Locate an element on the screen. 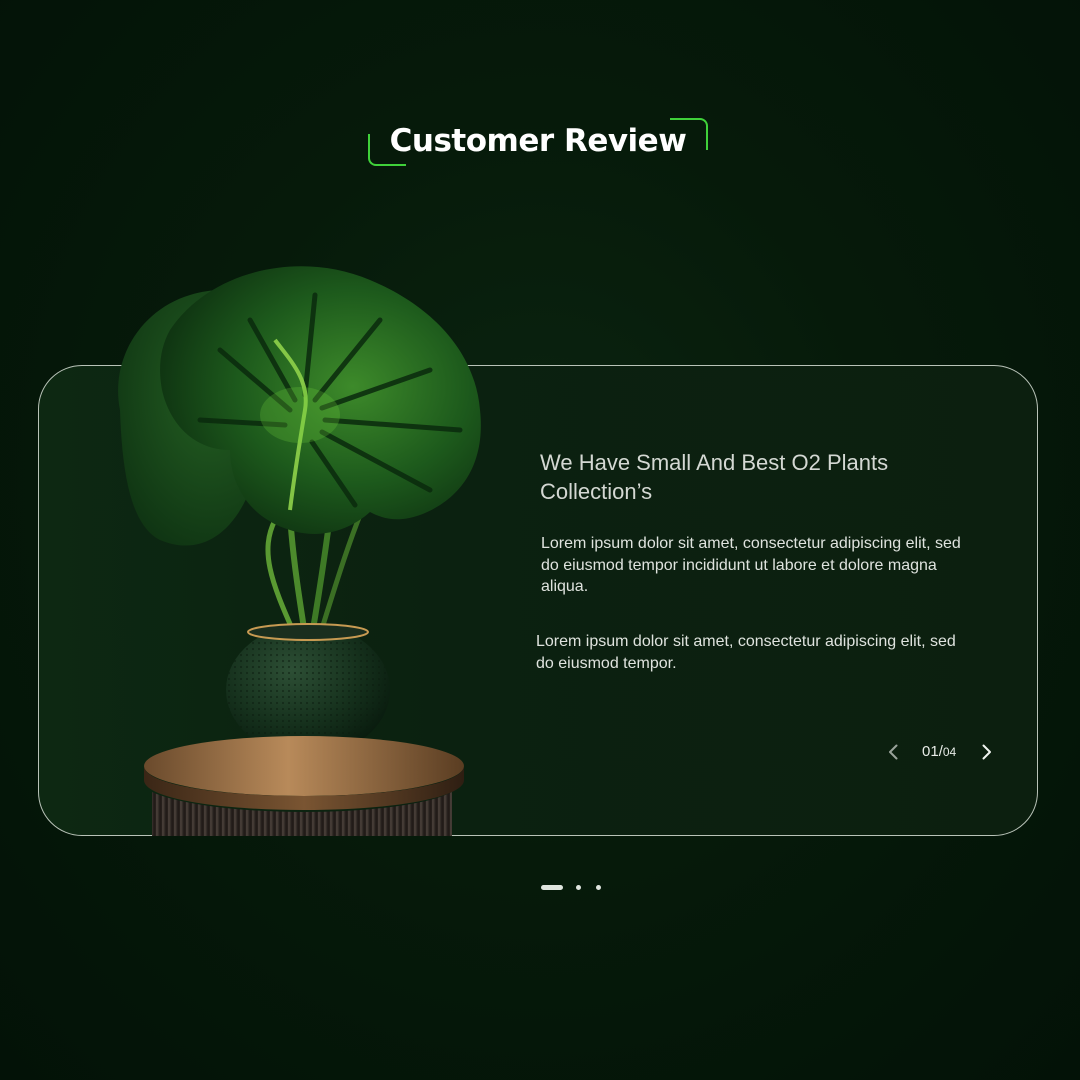 This screenshot has width=1080, height=1080. section-heading: Customer Review is located at coordinates (538, 142).